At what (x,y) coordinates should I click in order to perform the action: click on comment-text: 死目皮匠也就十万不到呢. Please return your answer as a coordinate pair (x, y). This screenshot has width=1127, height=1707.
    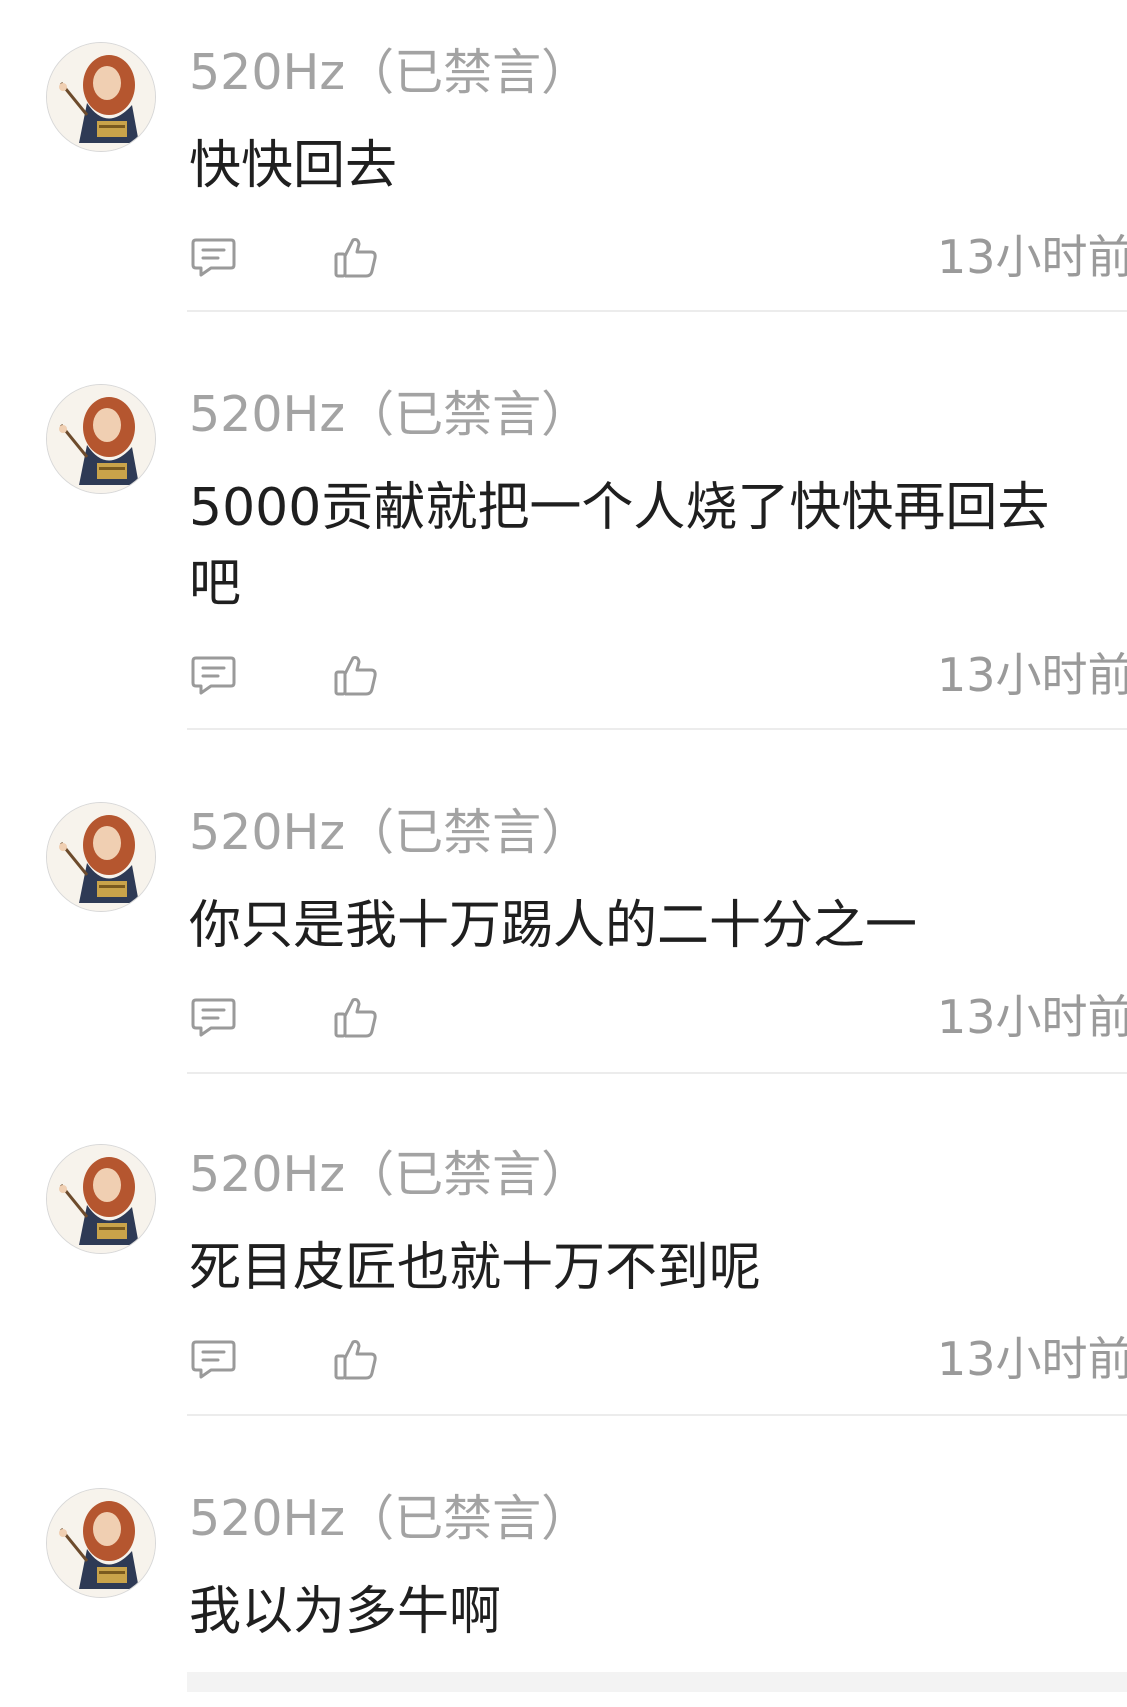
    Looking at the image, I should click on (475, 1268).